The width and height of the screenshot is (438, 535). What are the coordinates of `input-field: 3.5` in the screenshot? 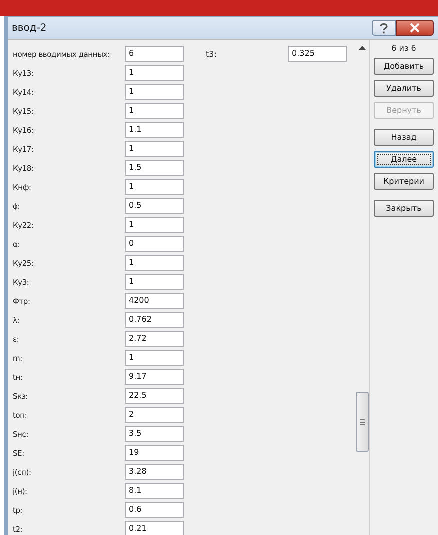 It's located at (154, 434).